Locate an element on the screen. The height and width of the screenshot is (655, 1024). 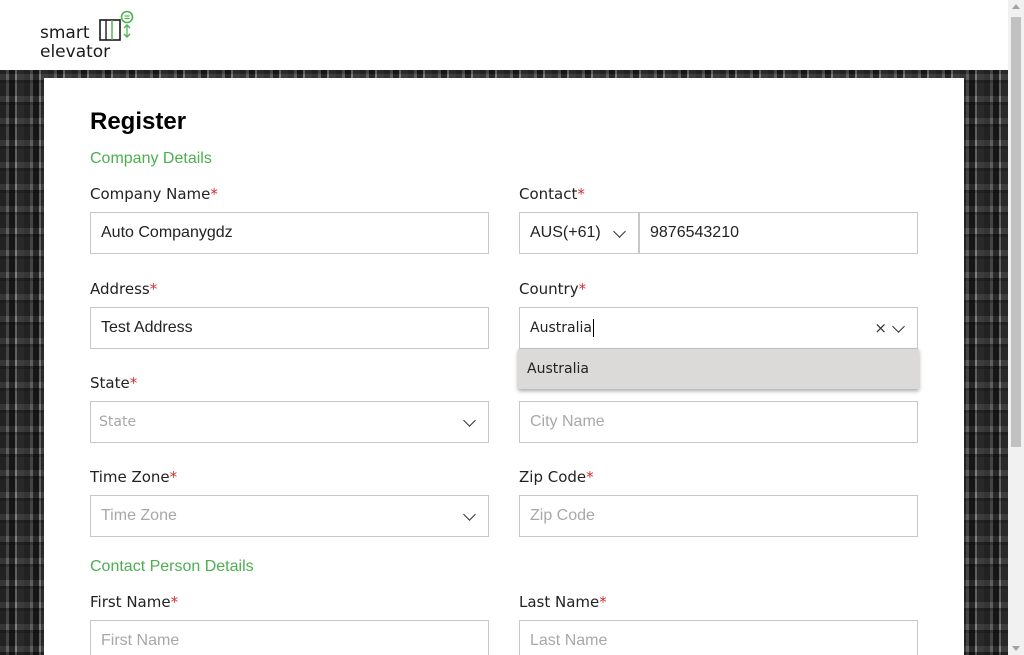
first-name-label: First Name* is located at coordinates (134, 602).